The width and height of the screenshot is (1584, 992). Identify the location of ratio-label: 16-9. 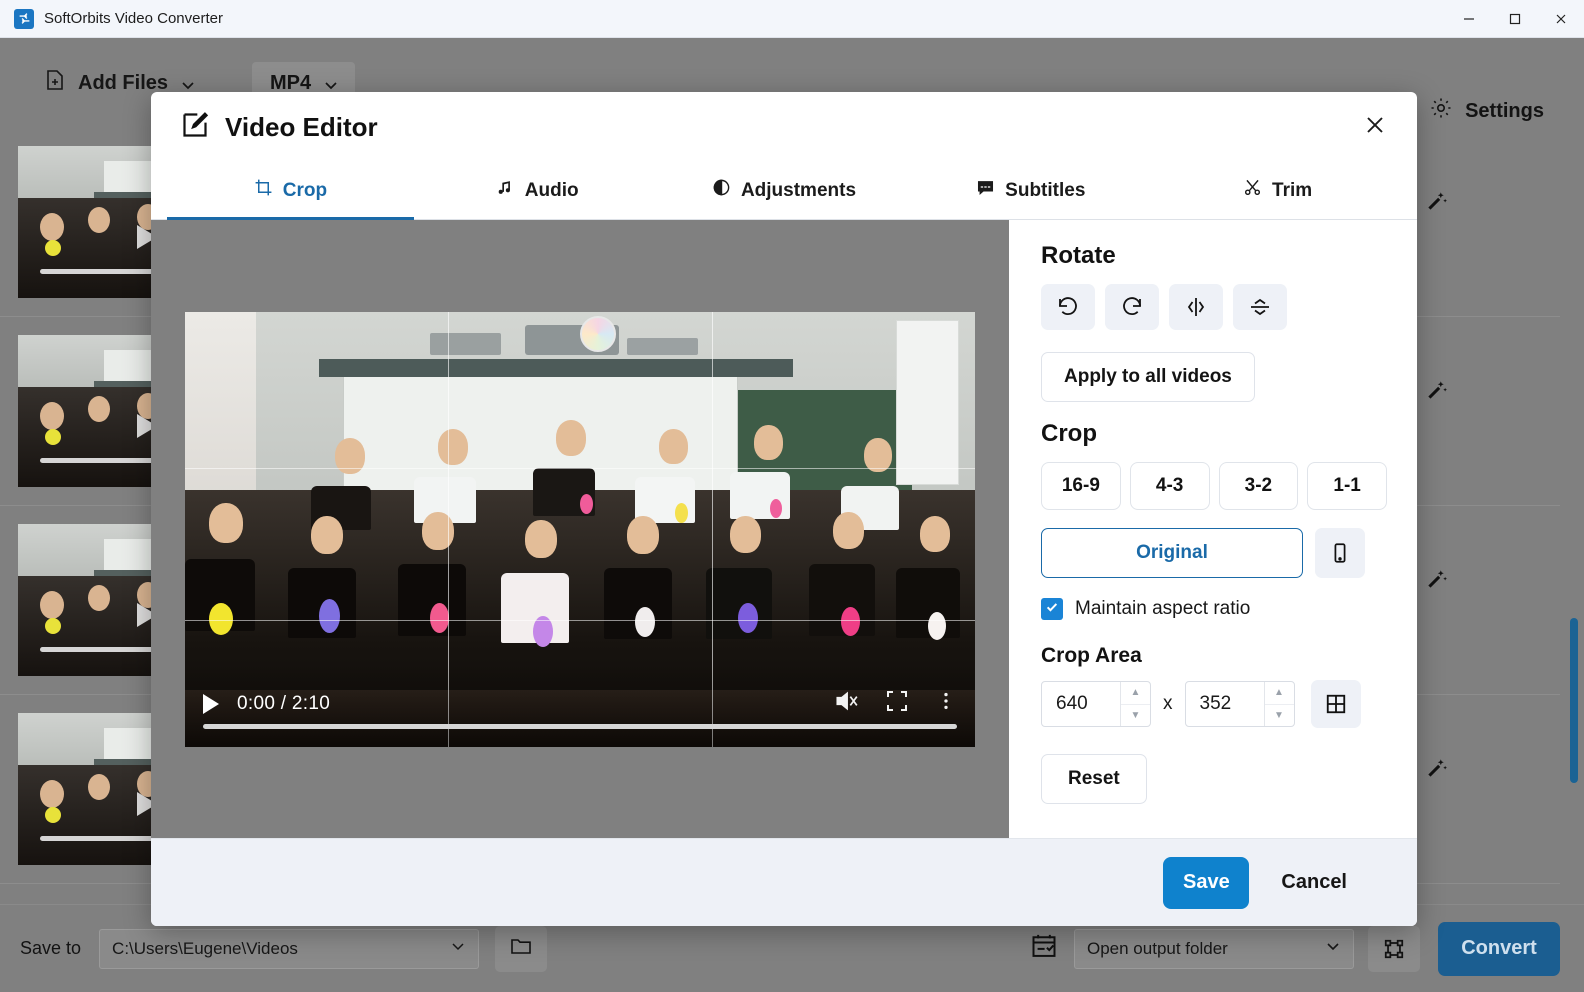
(1080, 485).